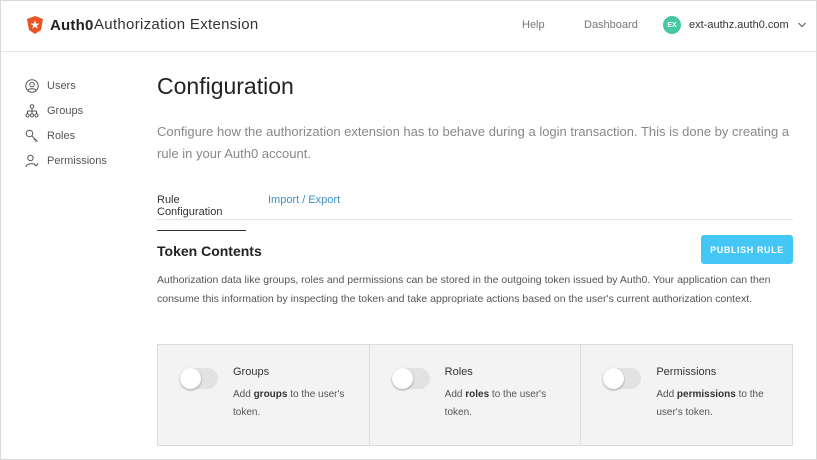 The image size is (817, 460). What do you see at coordinates (251, 372) in the screenshot?
I see `card-title: Groups` at bounding box center [251, 372].